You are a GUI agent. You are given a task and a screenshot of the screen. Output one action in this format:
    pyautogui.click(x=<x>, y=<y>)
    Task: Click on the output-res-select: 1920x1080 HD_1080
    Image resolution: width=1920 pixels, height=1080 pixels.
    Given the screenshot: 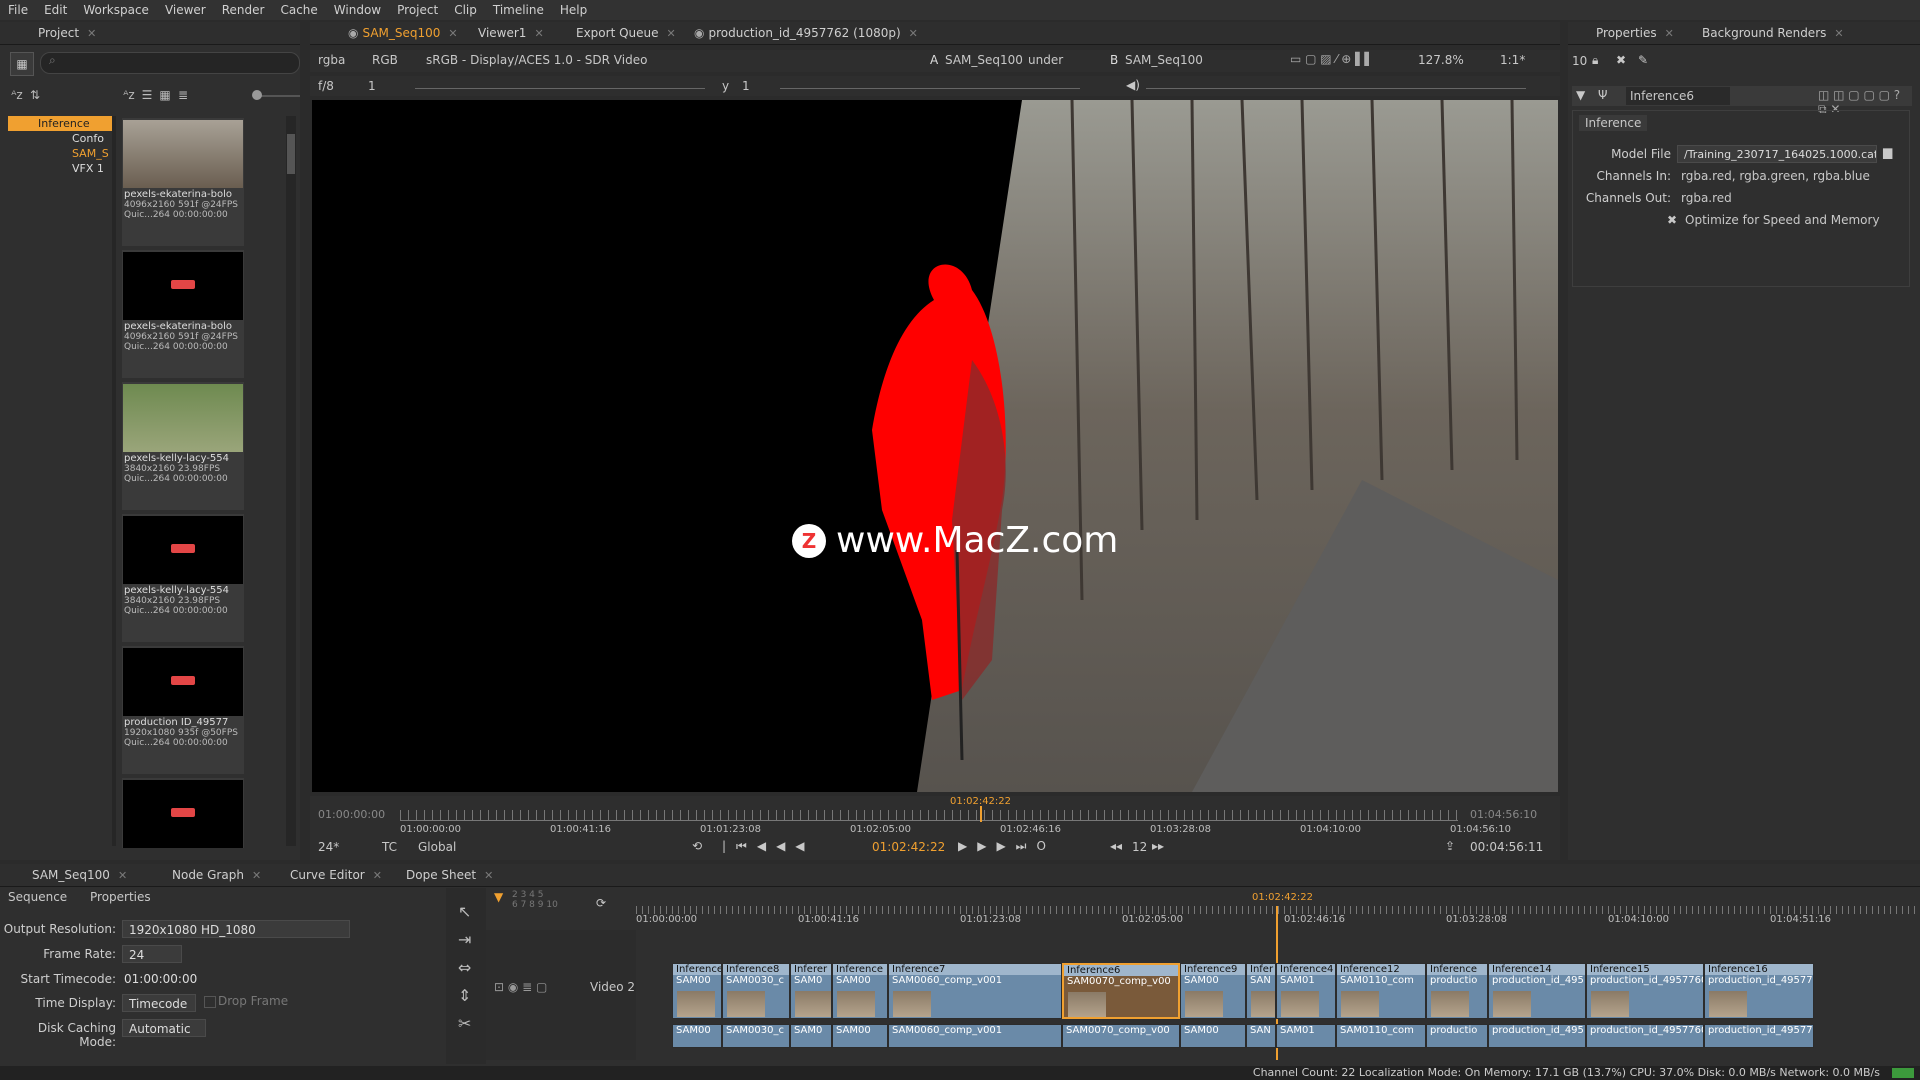 What is the action you would take?
    pyautogui.click(x=236, y=929)
    